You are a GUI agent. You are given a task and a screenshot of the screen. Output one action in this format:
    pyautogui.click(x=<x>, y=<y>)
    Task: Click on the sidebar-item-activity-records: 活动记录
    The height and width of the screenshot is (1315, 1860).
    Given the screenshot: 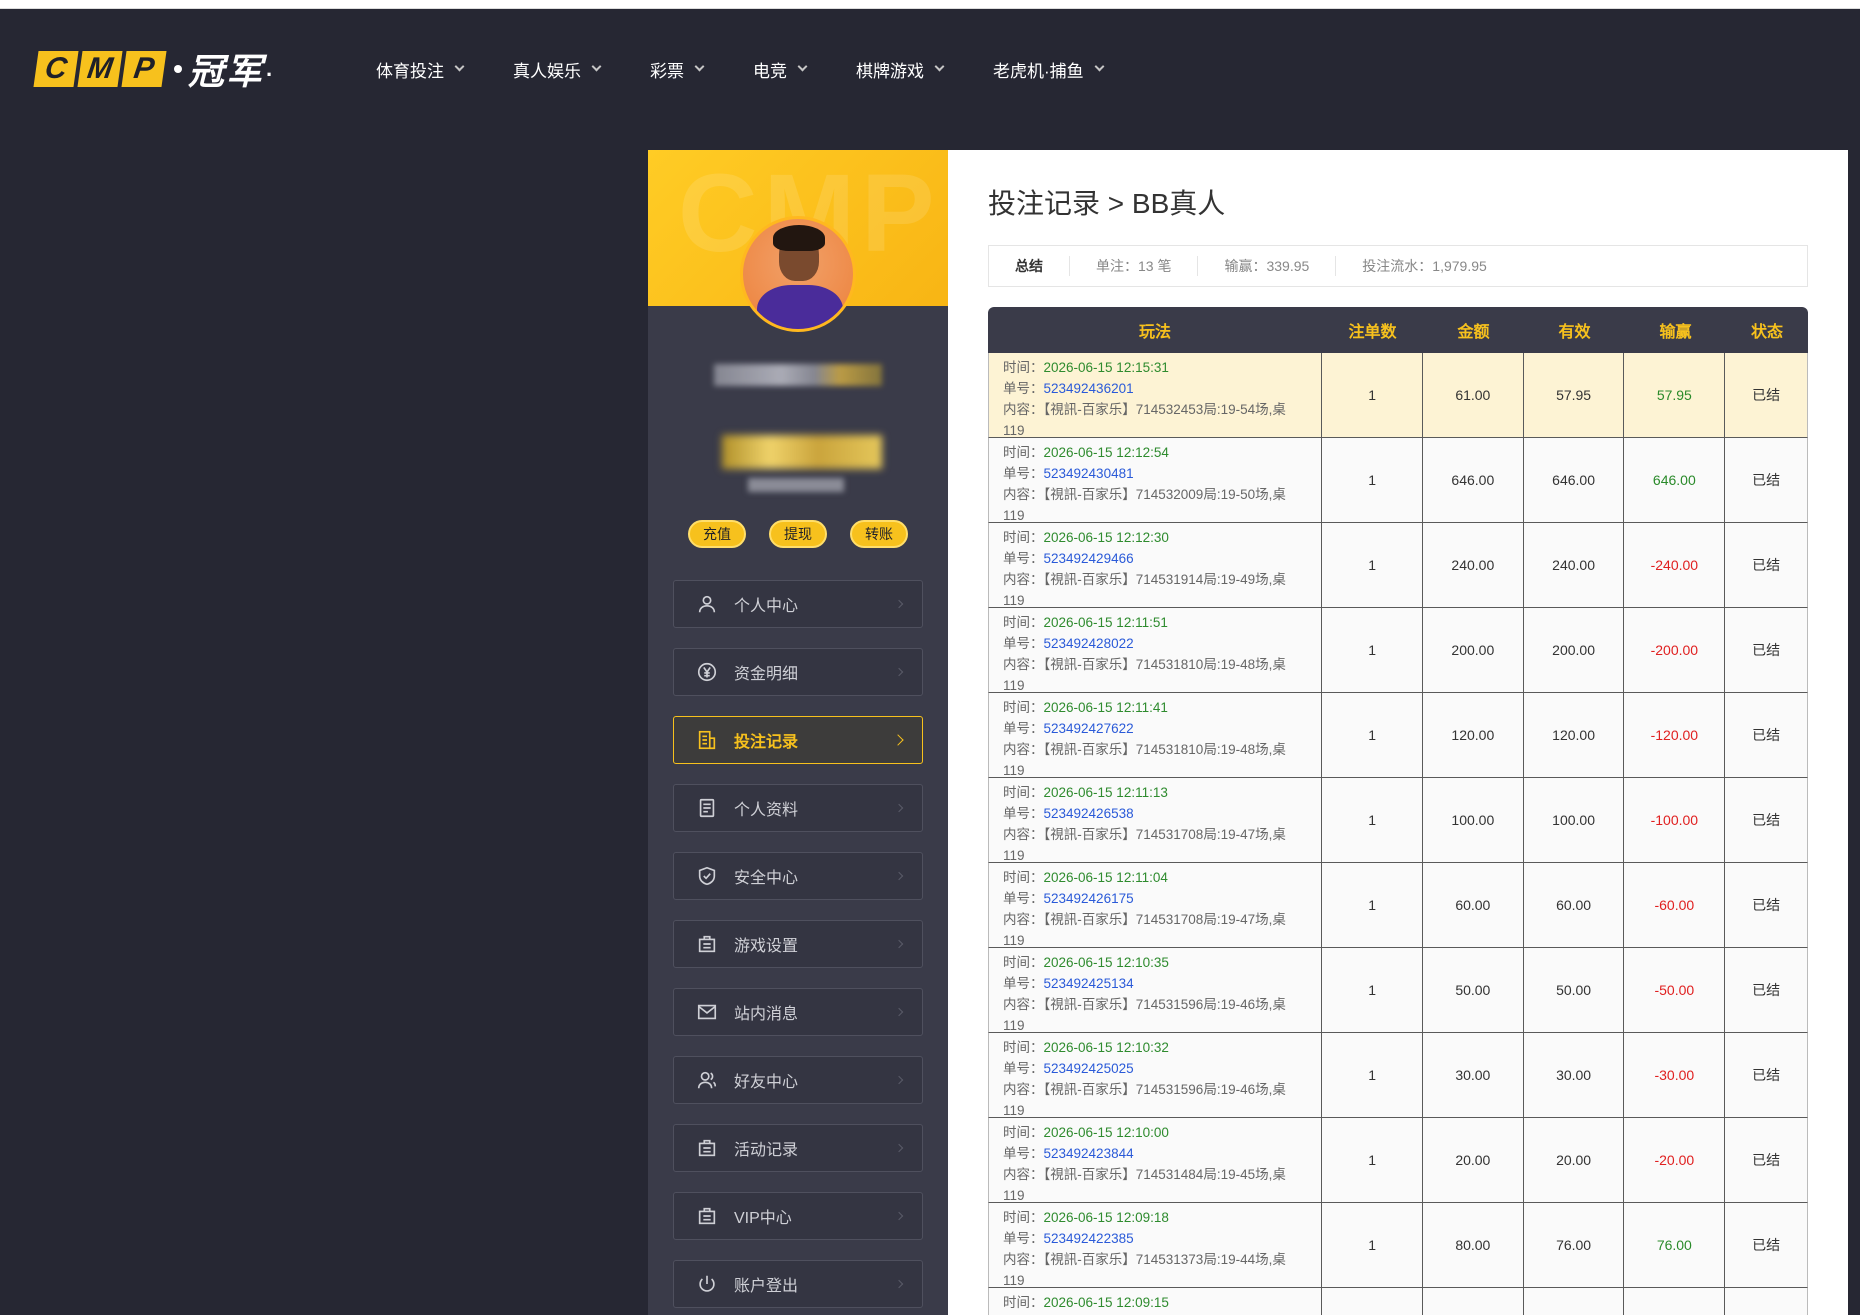 What is the action you would take?
    pyautogui.click(x=798, y=1148)
    